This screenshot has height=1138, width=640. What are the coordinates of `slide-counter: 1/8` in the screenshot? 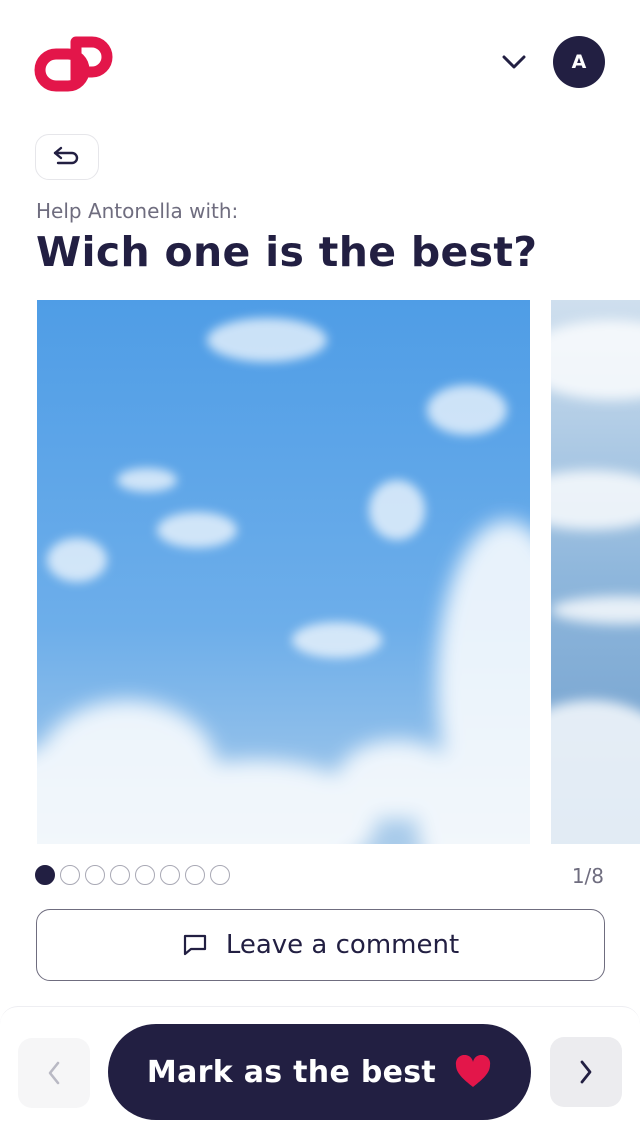 It's located at (587, 876).